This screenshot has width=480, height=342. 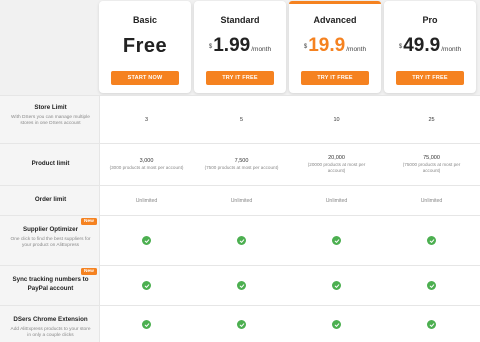 What do you see at coordinates (327, 45) in the screenshot?
I see `price-value: 19.9` at bounding box center [327, 45].